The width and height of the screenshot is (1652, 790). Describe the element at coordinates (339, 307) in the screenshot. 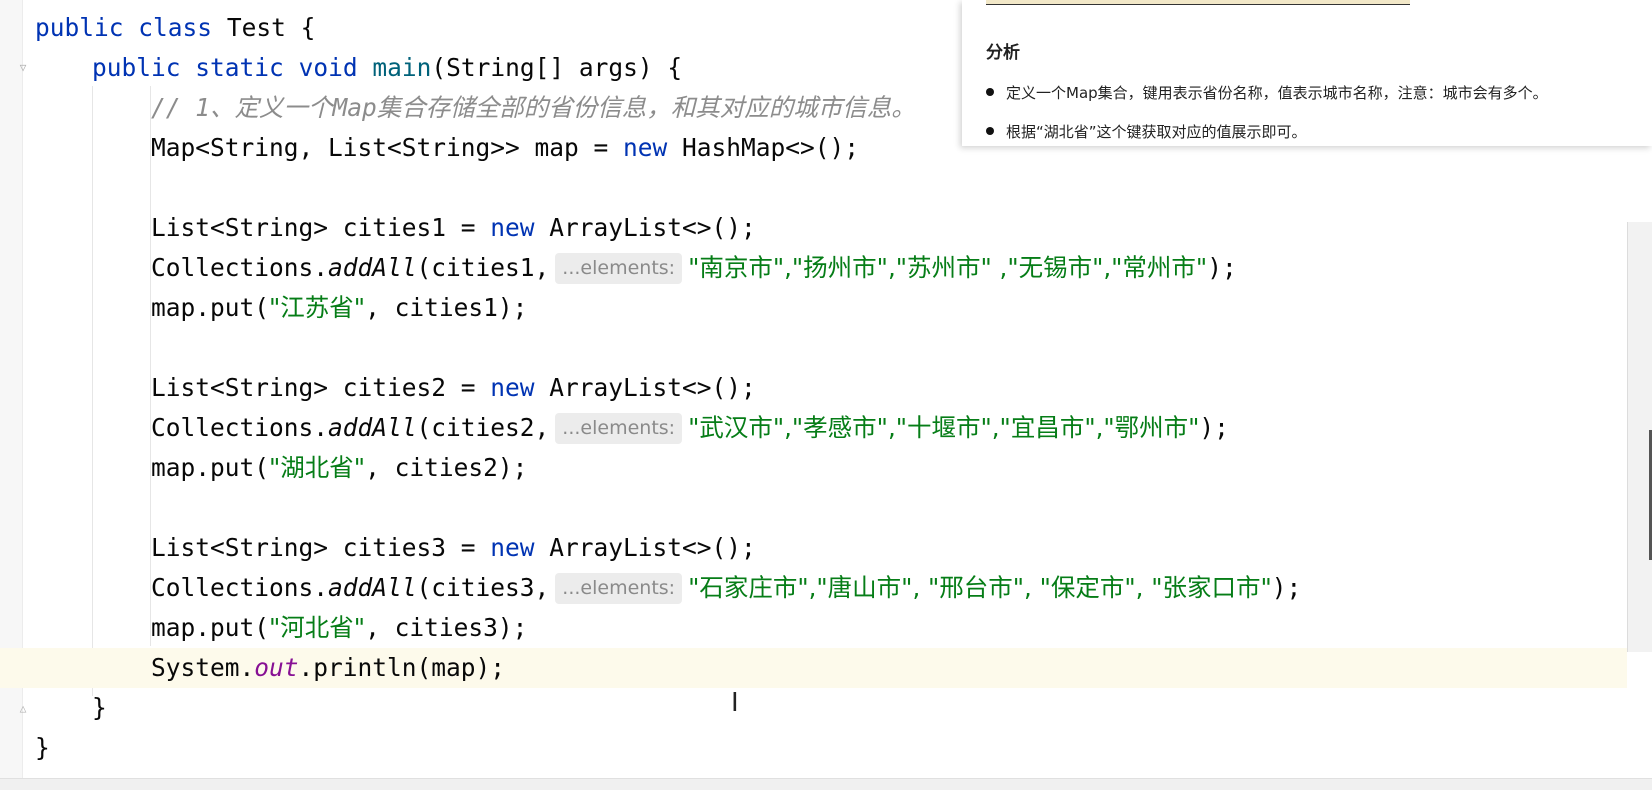

I see `code-line: map.put("江苏省", cities1);` at that location.